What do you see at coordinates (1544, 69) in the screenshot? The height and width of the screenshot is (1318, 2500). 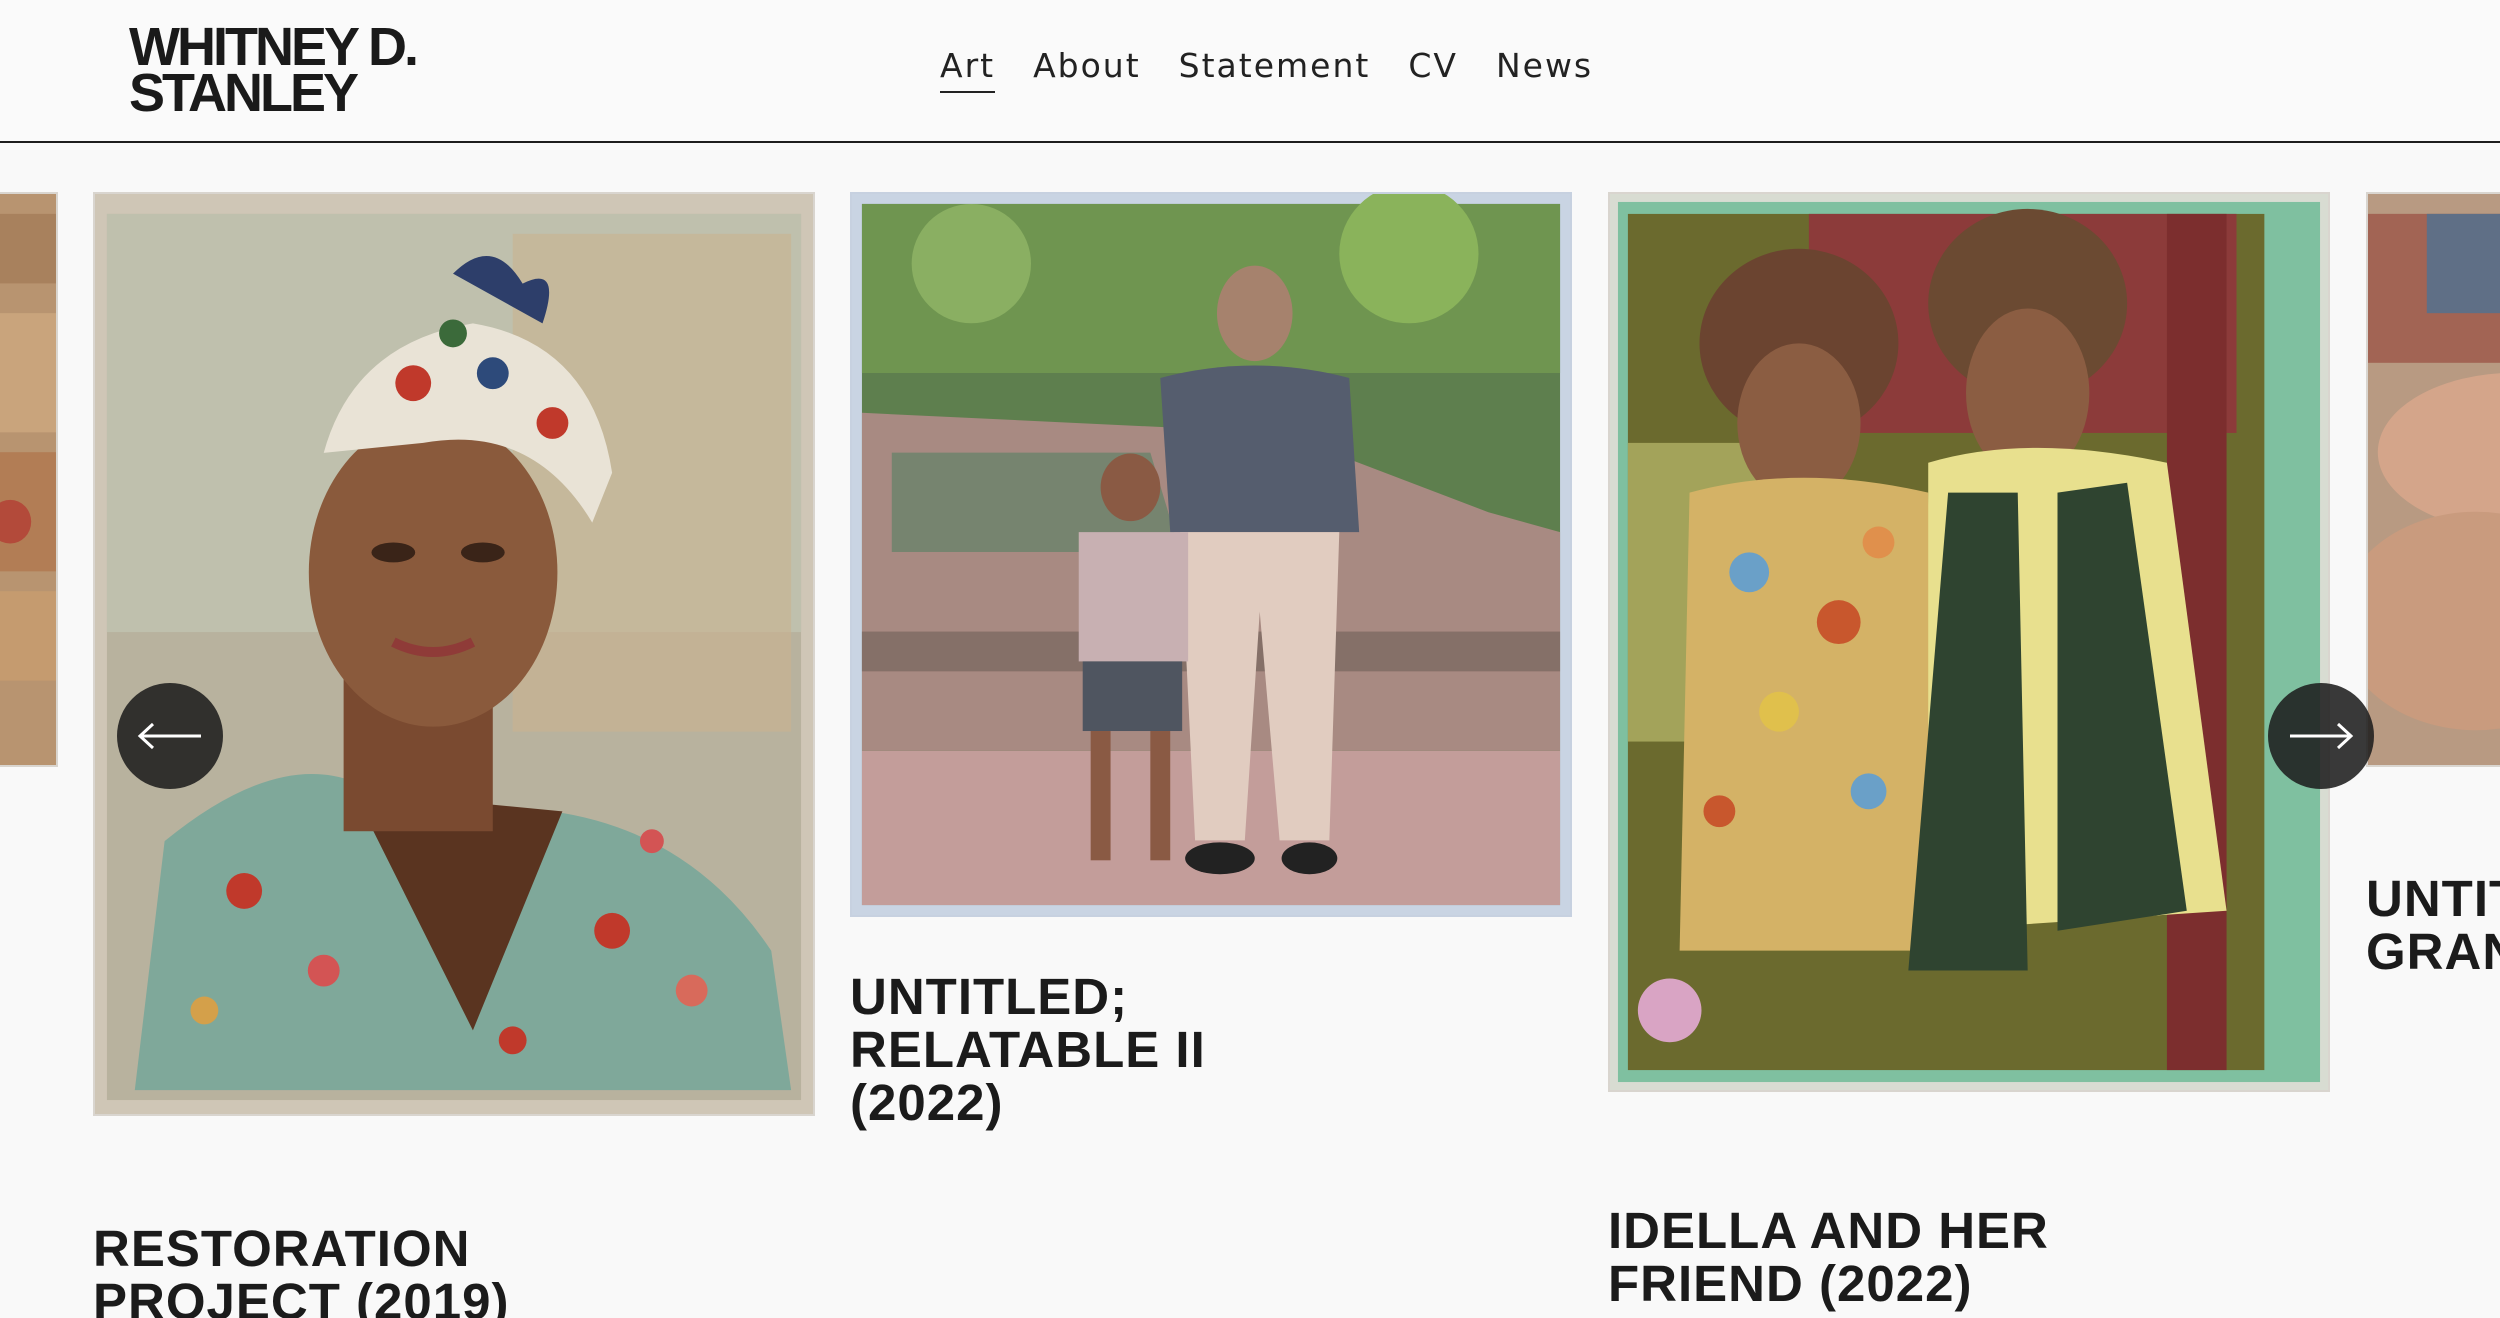 I see `nav-item-news: News` at bounding box center [1544, 69].